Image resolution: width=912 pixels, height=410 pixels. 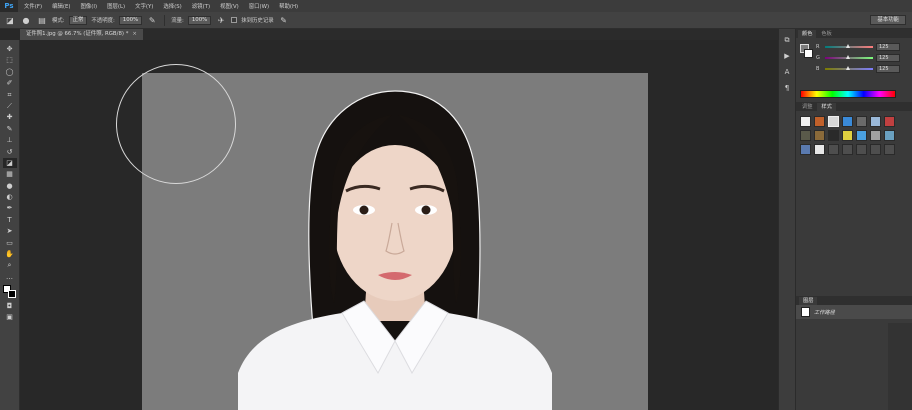 I want to click on menu-select: 选择(S), so click(x=172, y=6).